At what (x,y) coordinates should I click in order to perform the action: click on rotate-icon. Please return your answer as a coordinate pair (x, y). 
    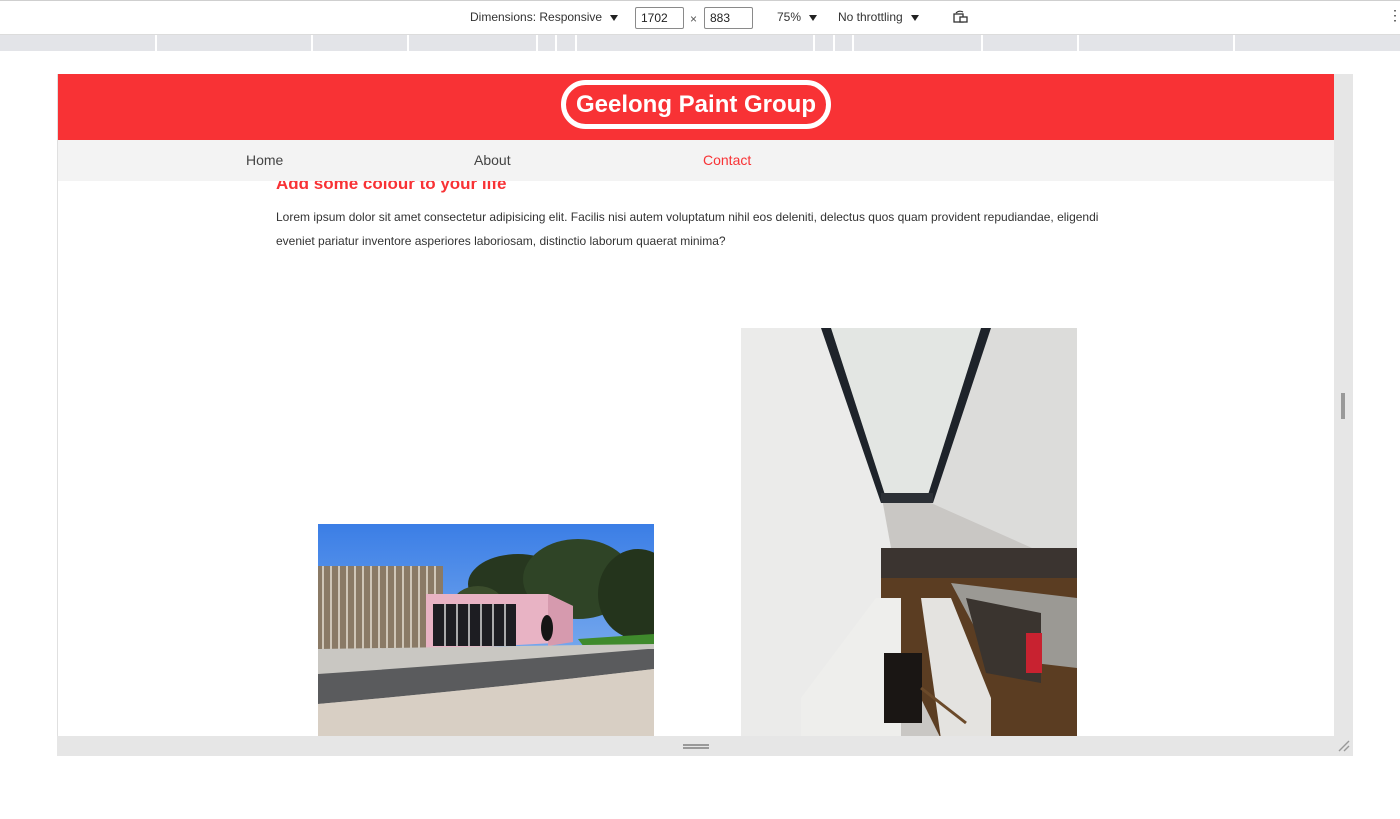
    Looking at the image, I should click on (961, 17).